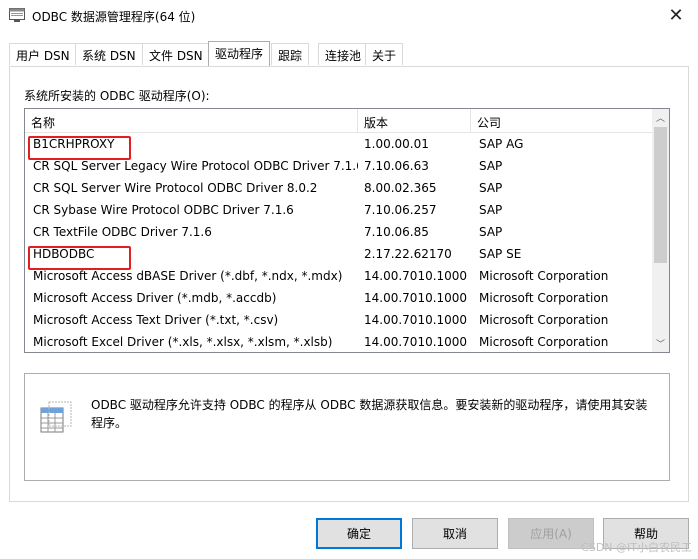 This screenshot has height=559, width=698. What do you see at coordinates (400, 188) in the screenshot?
I see `driver-version: 8.00.02.365` at bounding box center [400, 188].